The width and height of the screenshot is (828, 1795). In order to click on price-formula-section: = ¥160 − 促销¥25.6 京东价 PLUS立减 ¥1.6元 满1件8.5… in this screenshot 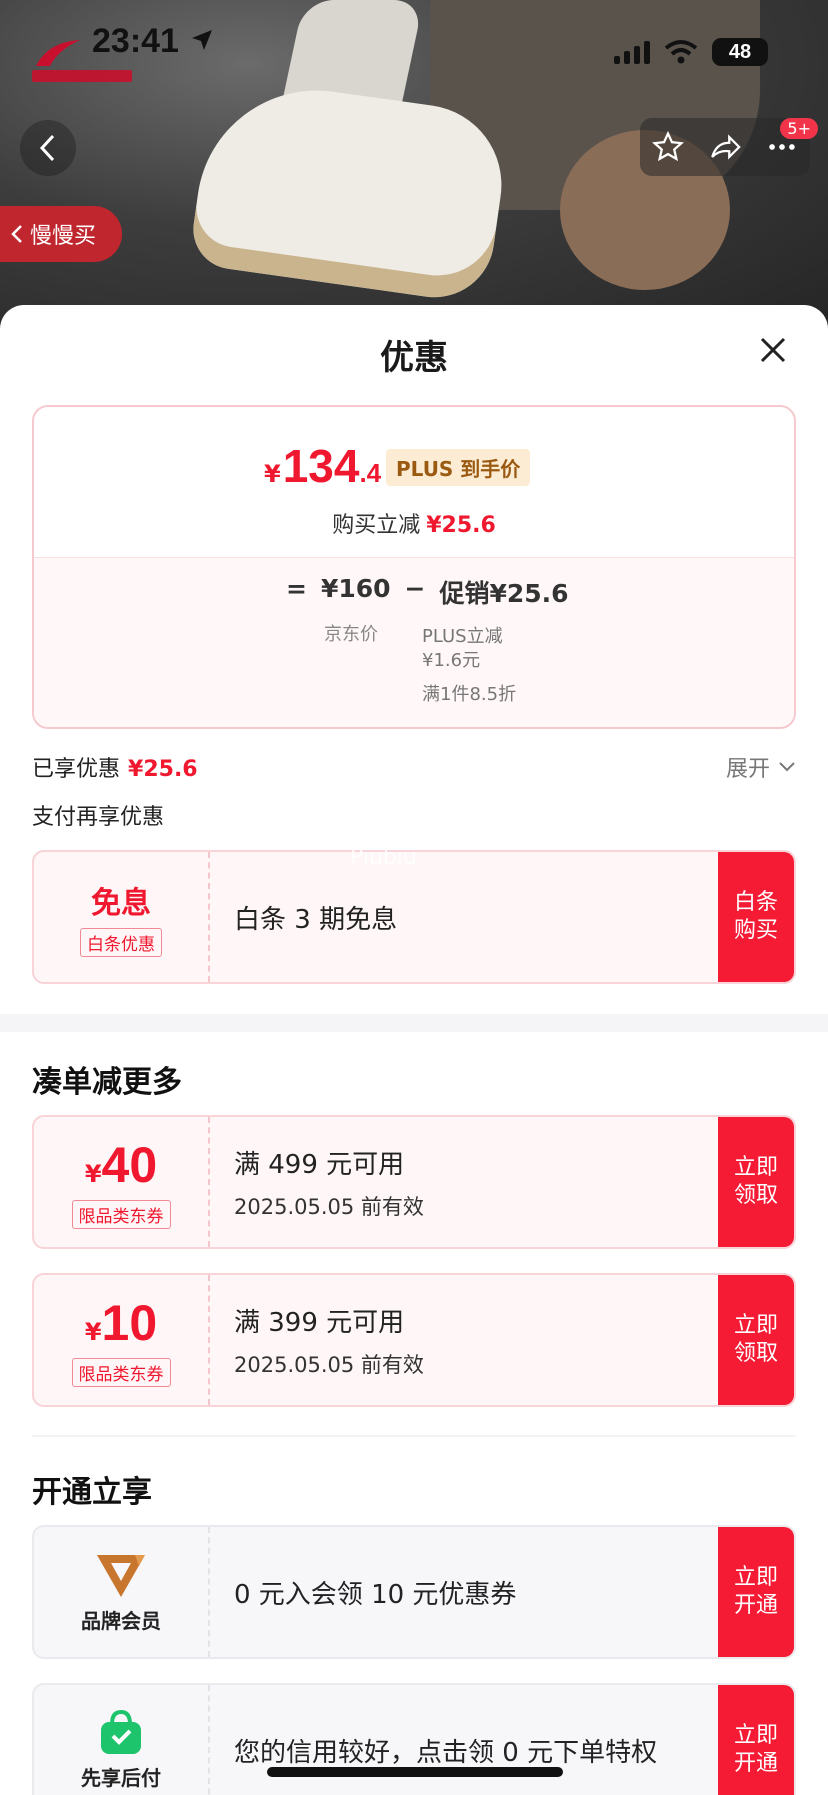, I will do `click(414, 642)`.